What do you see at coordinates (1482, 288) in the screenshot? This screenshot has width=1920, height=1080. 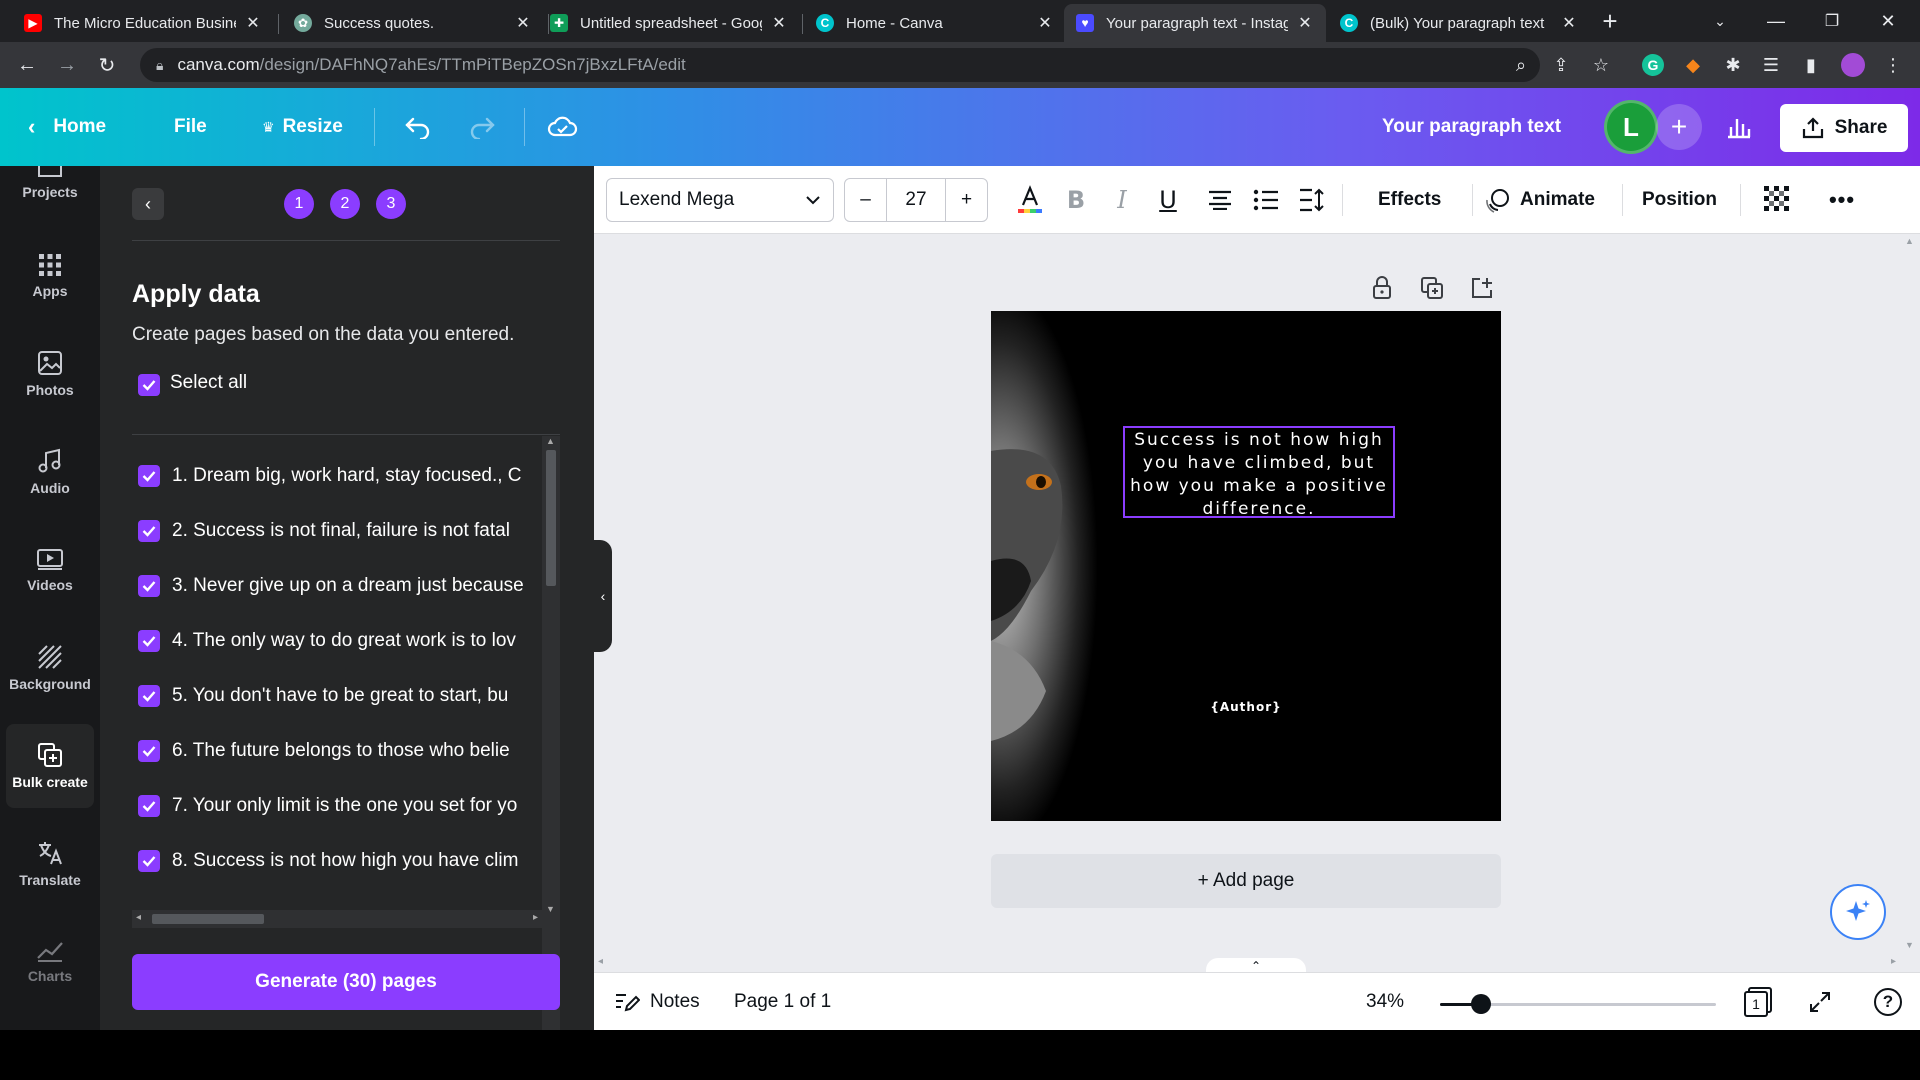 I see `add-page-icon` at bounding box center [1482, 288].